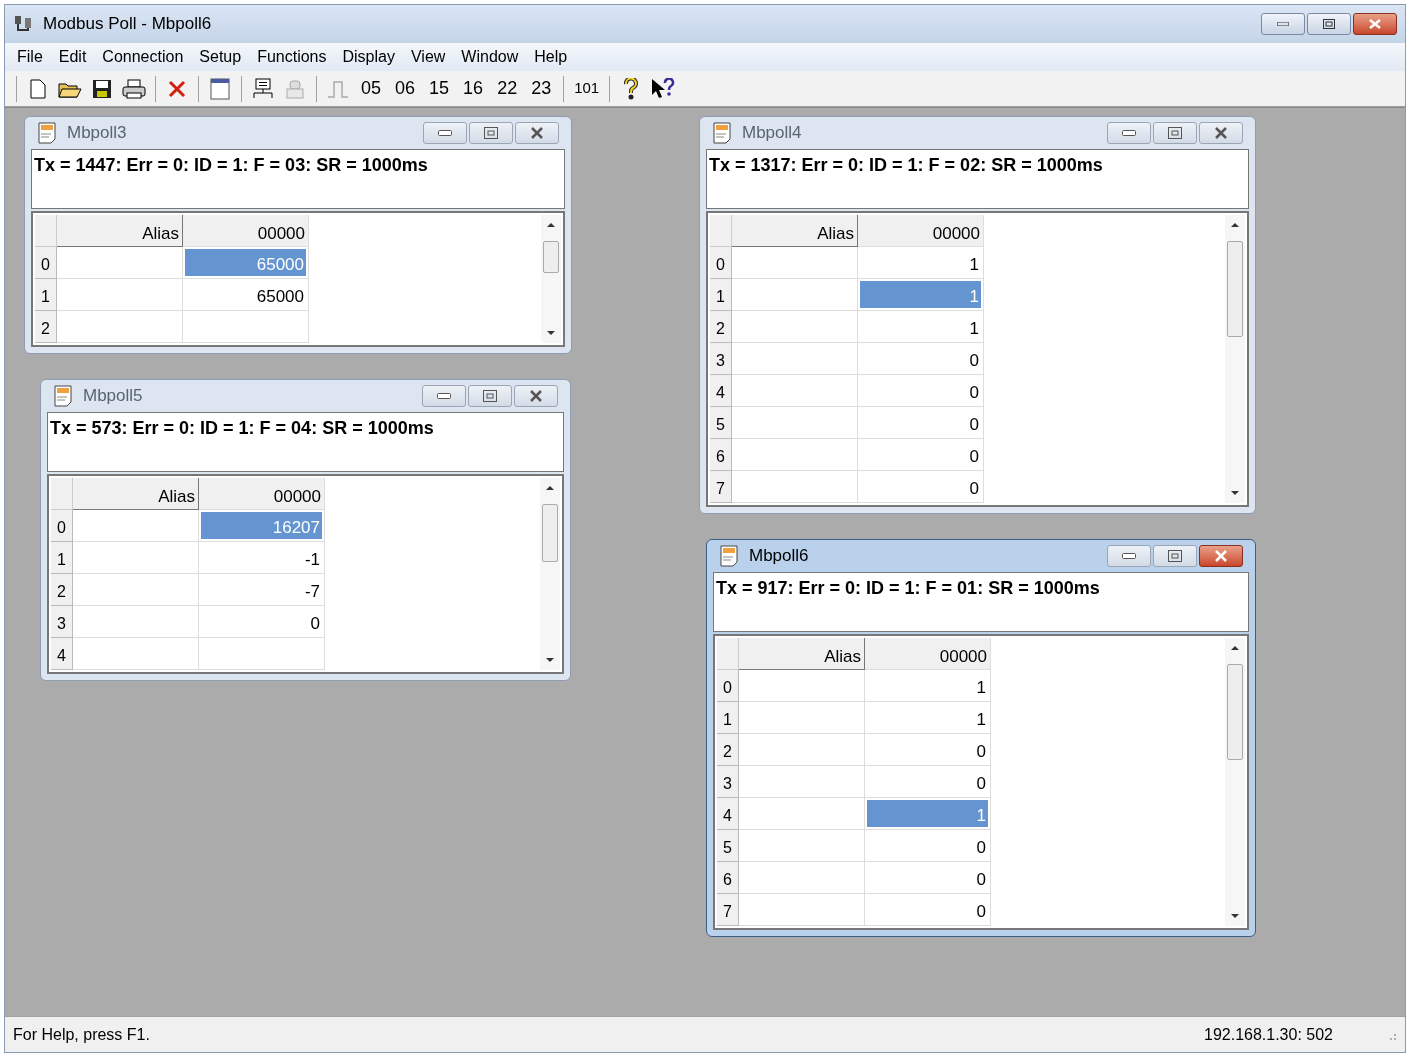 Image resolution: width=1410 pixels, height=1057 pixels. What do you see at coordinates (507, 88) in the screenshot?
I see `function-code-button: 22` at bounding box center [507, 88].